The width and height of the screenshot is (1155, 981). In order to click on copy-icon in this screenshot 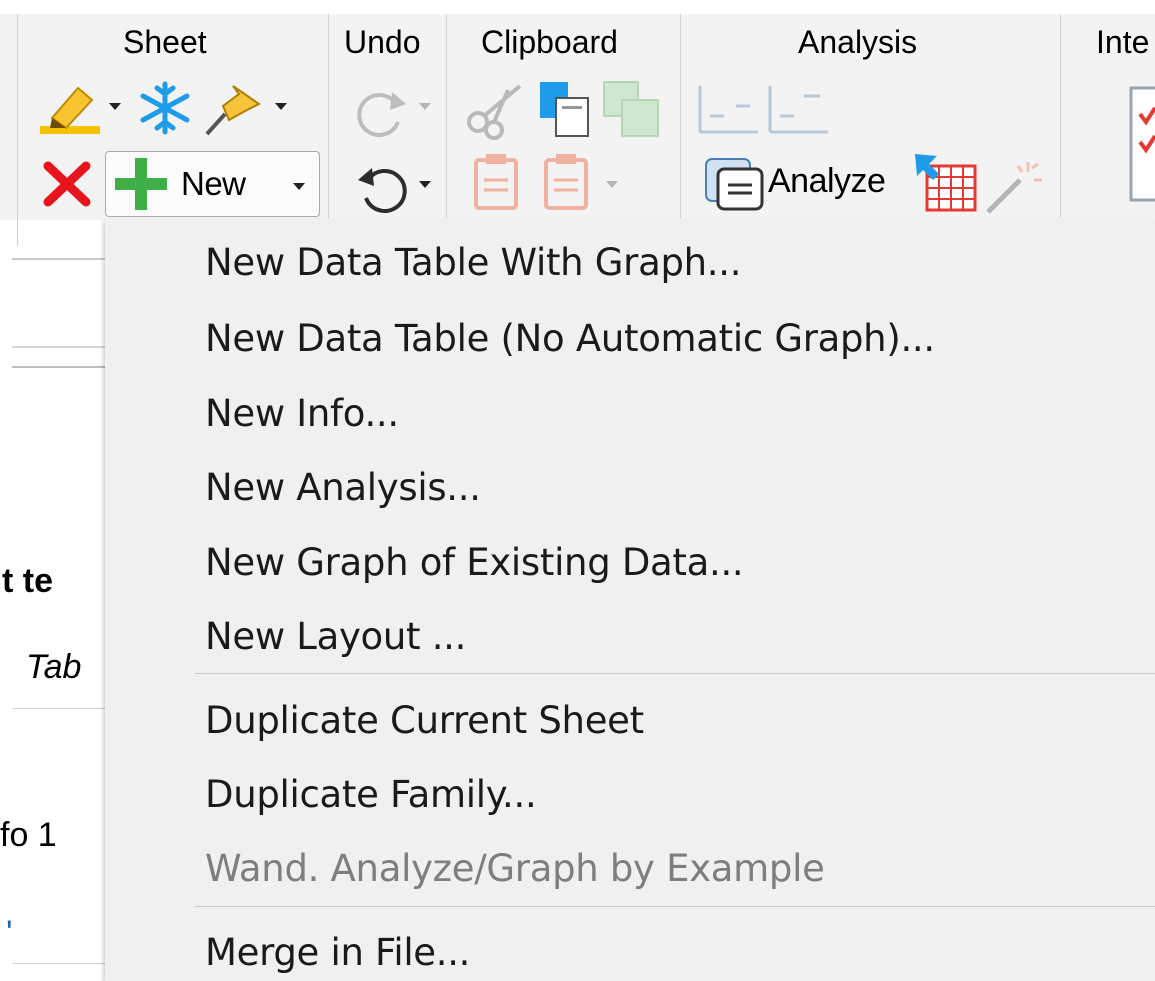, I will do `click(565, 109)`.